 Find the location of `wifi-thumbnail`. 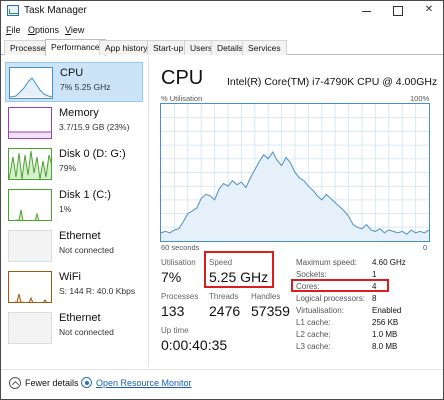

wifi-thumbnail is located at coordinates (30, 287).